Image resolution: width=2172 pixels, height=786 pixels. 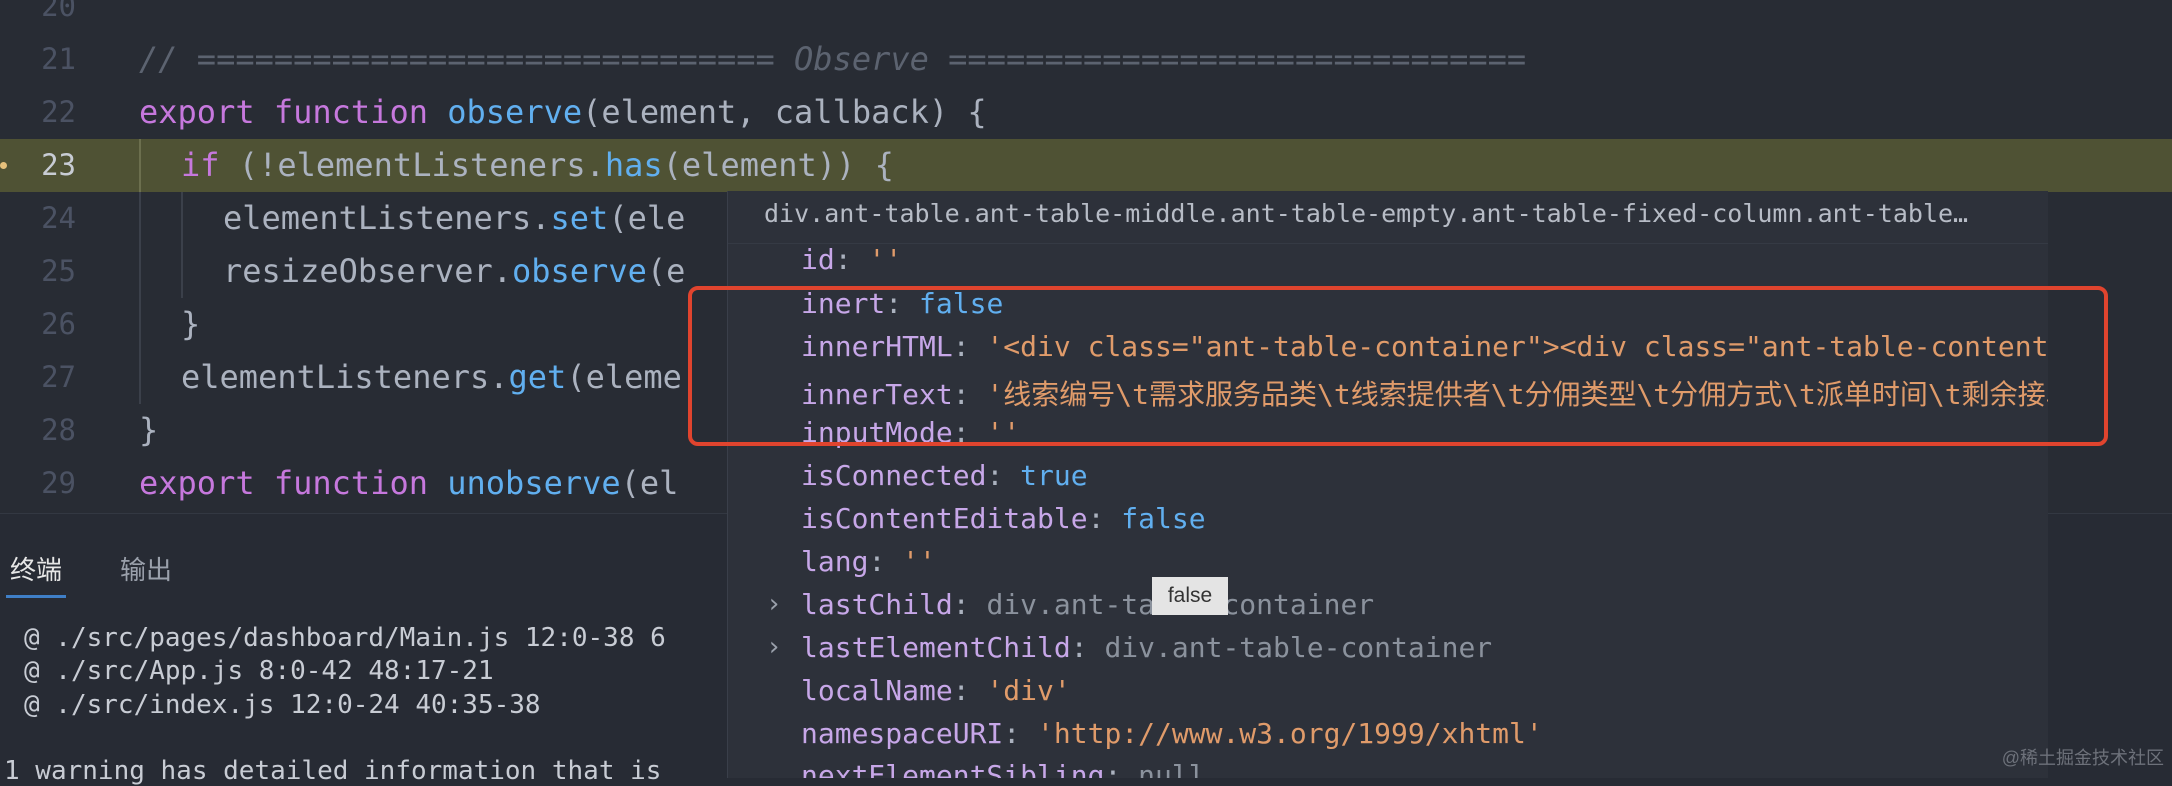 I want to click on line-number: 24, so click(x=58, y=218).